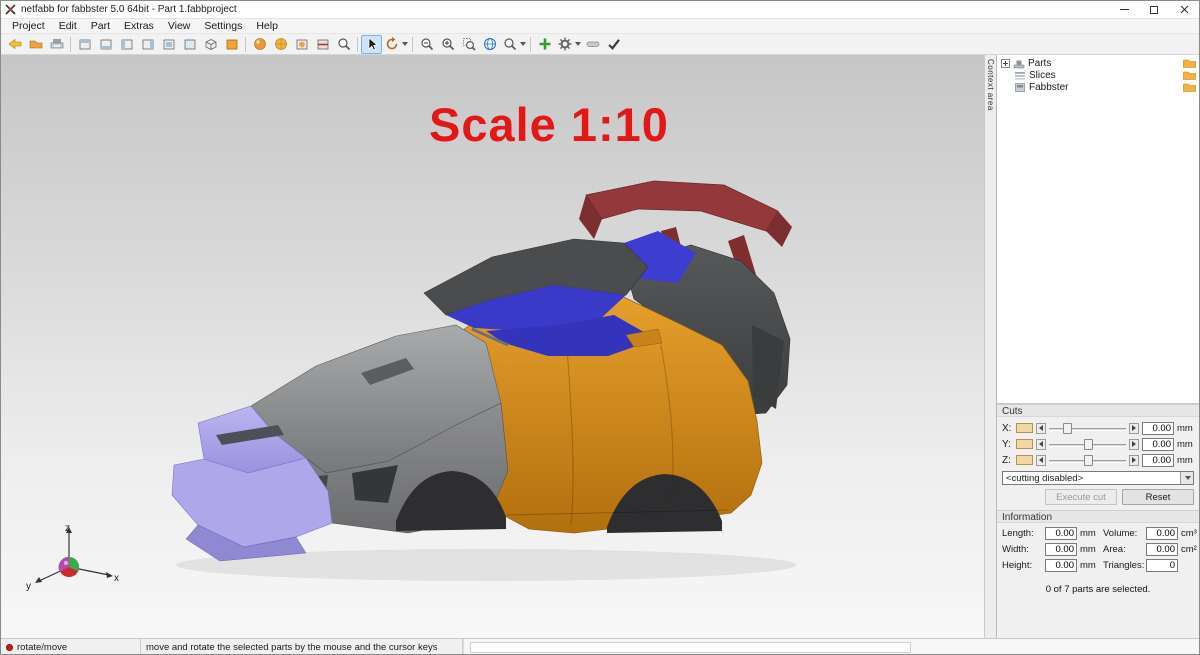 The height and width of the screenshot is (655, 1200). What do you see at coordinates (1162, 549) in the screenshot?
I see `area-value` at bounding box center [1162, 549].